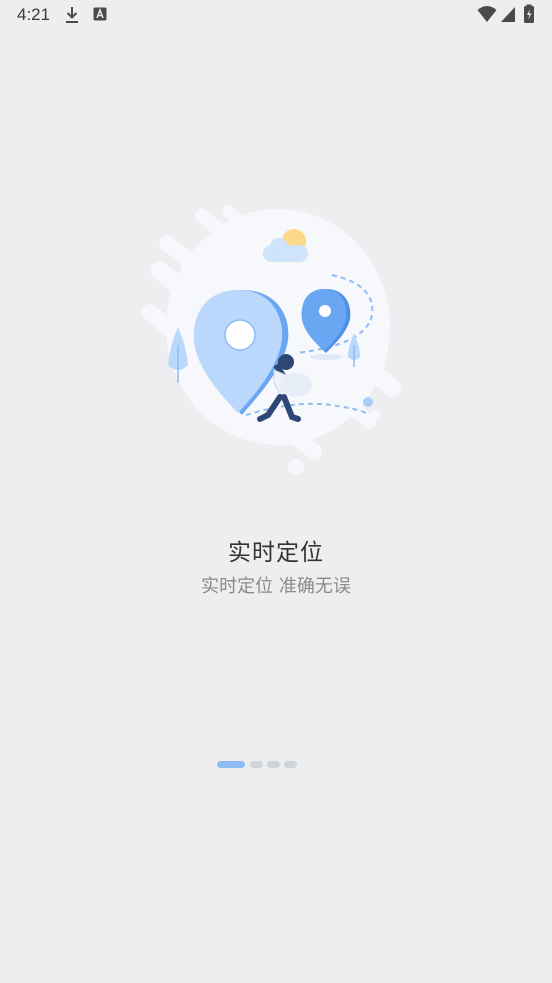  I want to click on signal-icon, so click(508, 16).